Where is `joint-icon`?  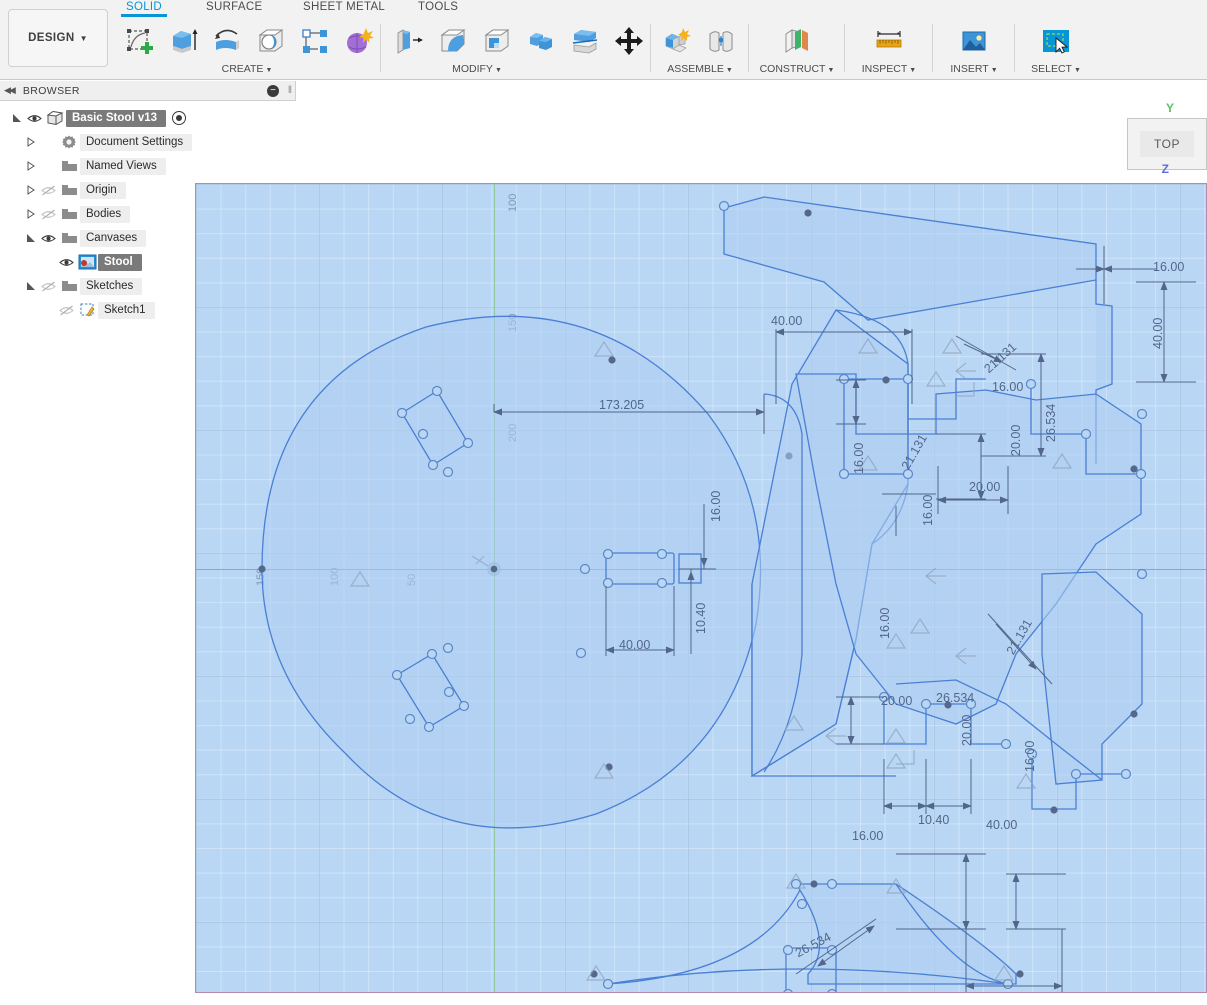
joint-icon is located at coordinates (721, 41).